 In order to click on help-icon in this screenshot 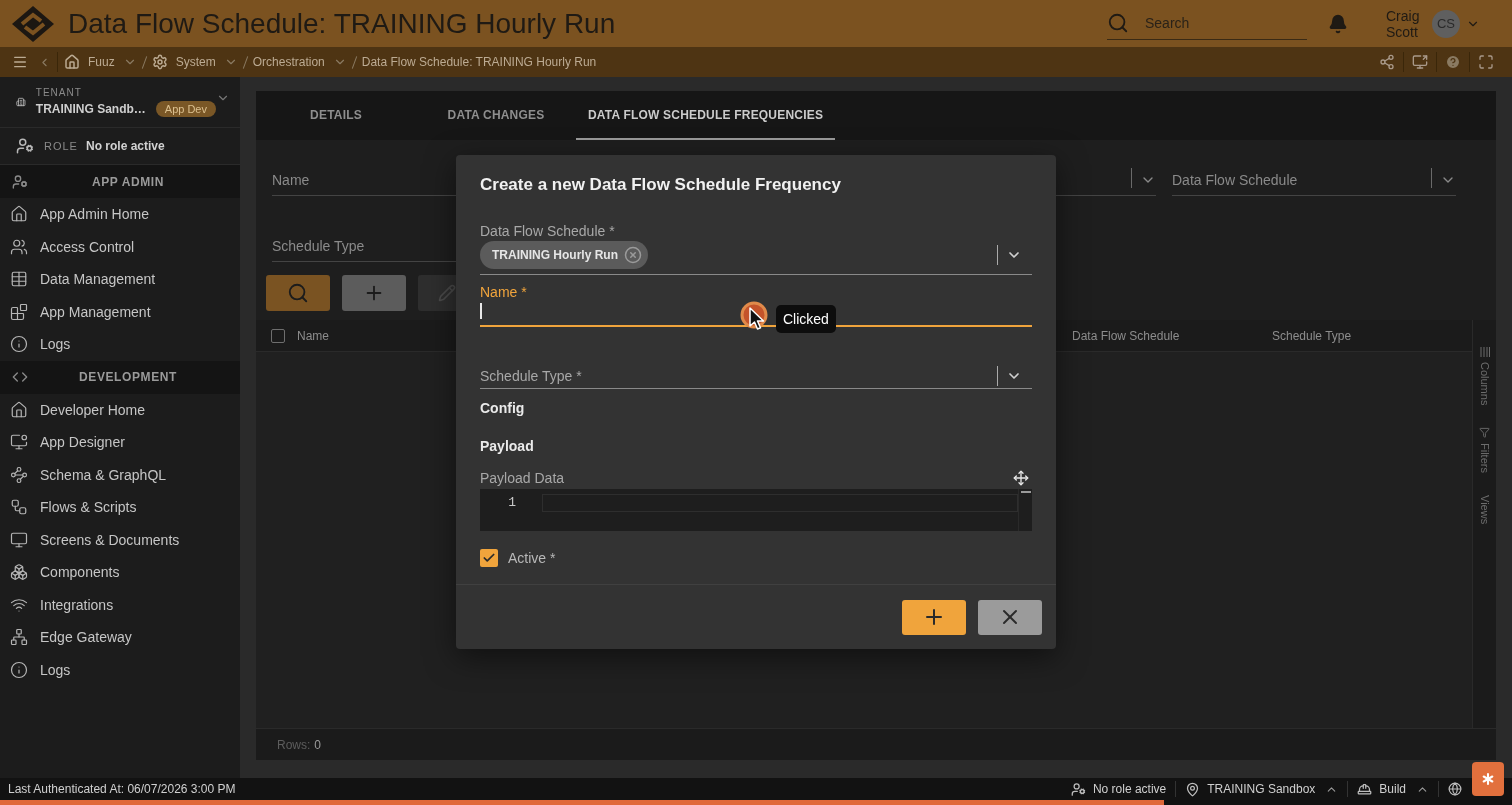, I will do `click(1453, 62)`.